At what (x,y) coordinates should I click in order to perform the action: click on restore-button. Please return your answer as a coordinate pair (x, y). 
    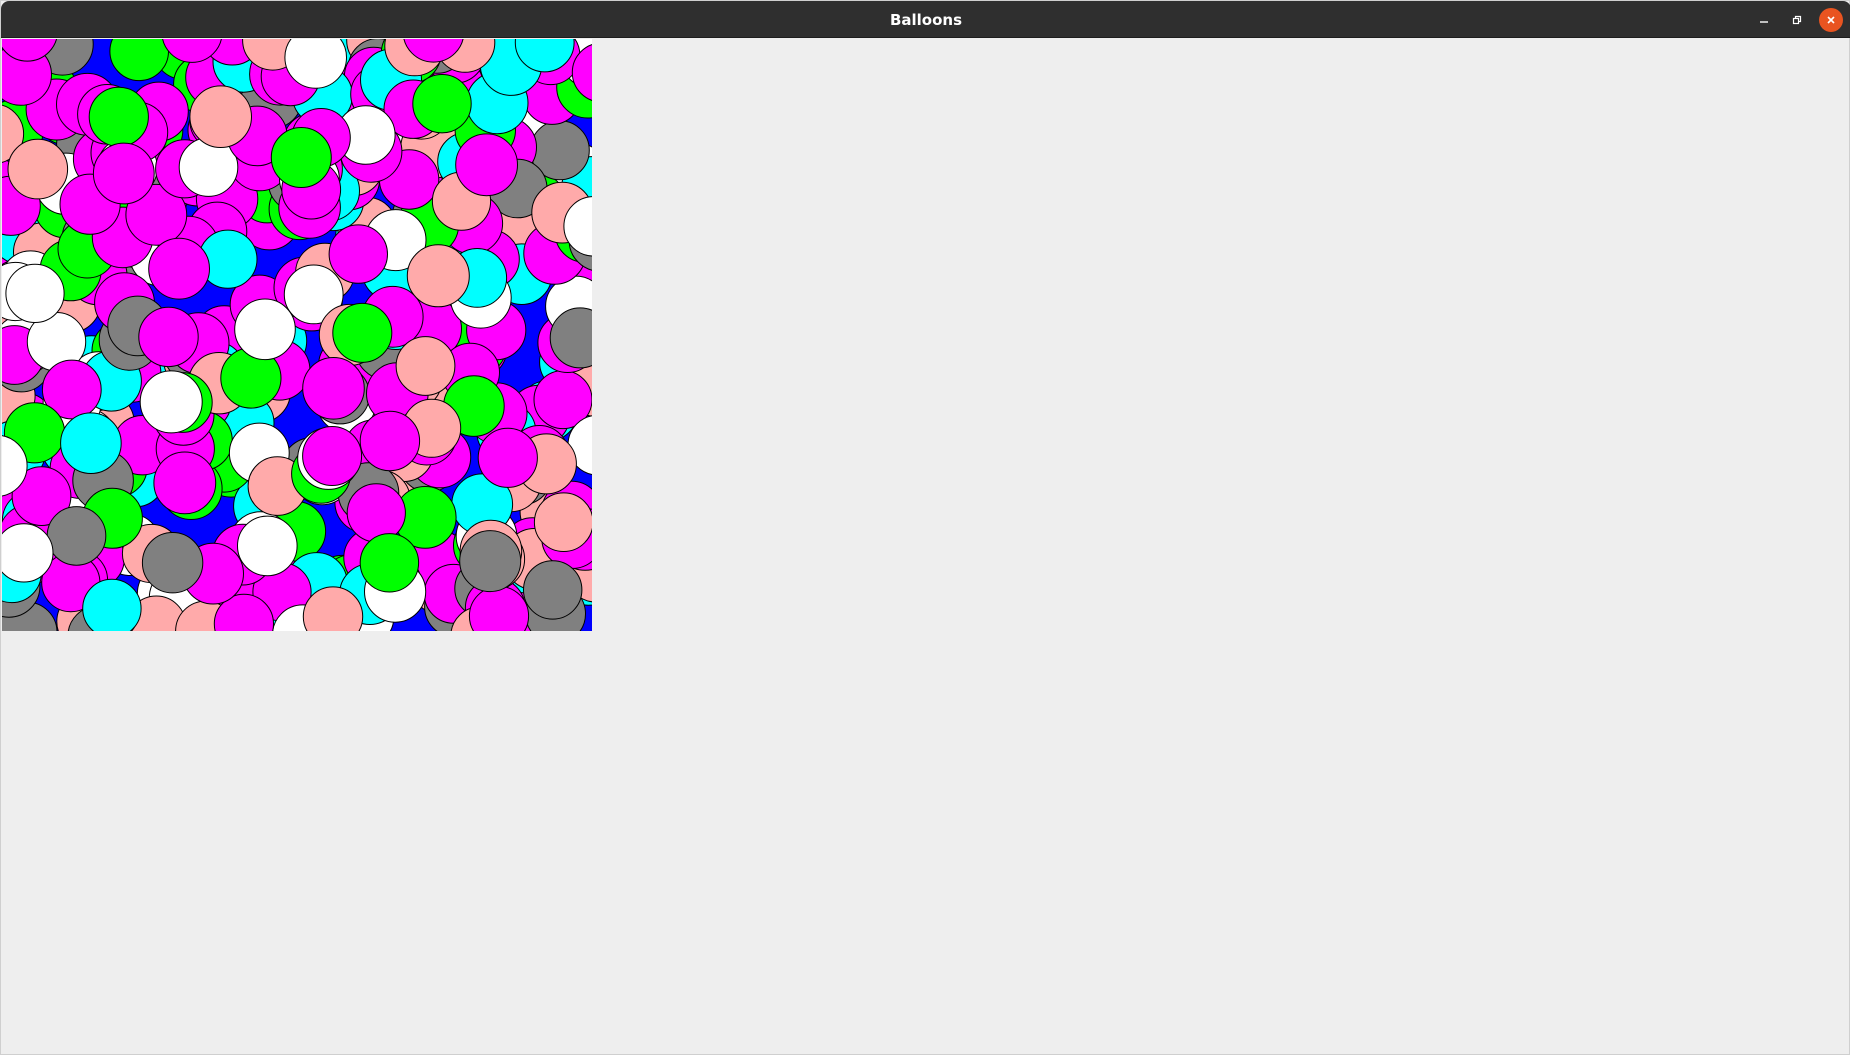
    Looking at the image, I should click on (1797, 20).